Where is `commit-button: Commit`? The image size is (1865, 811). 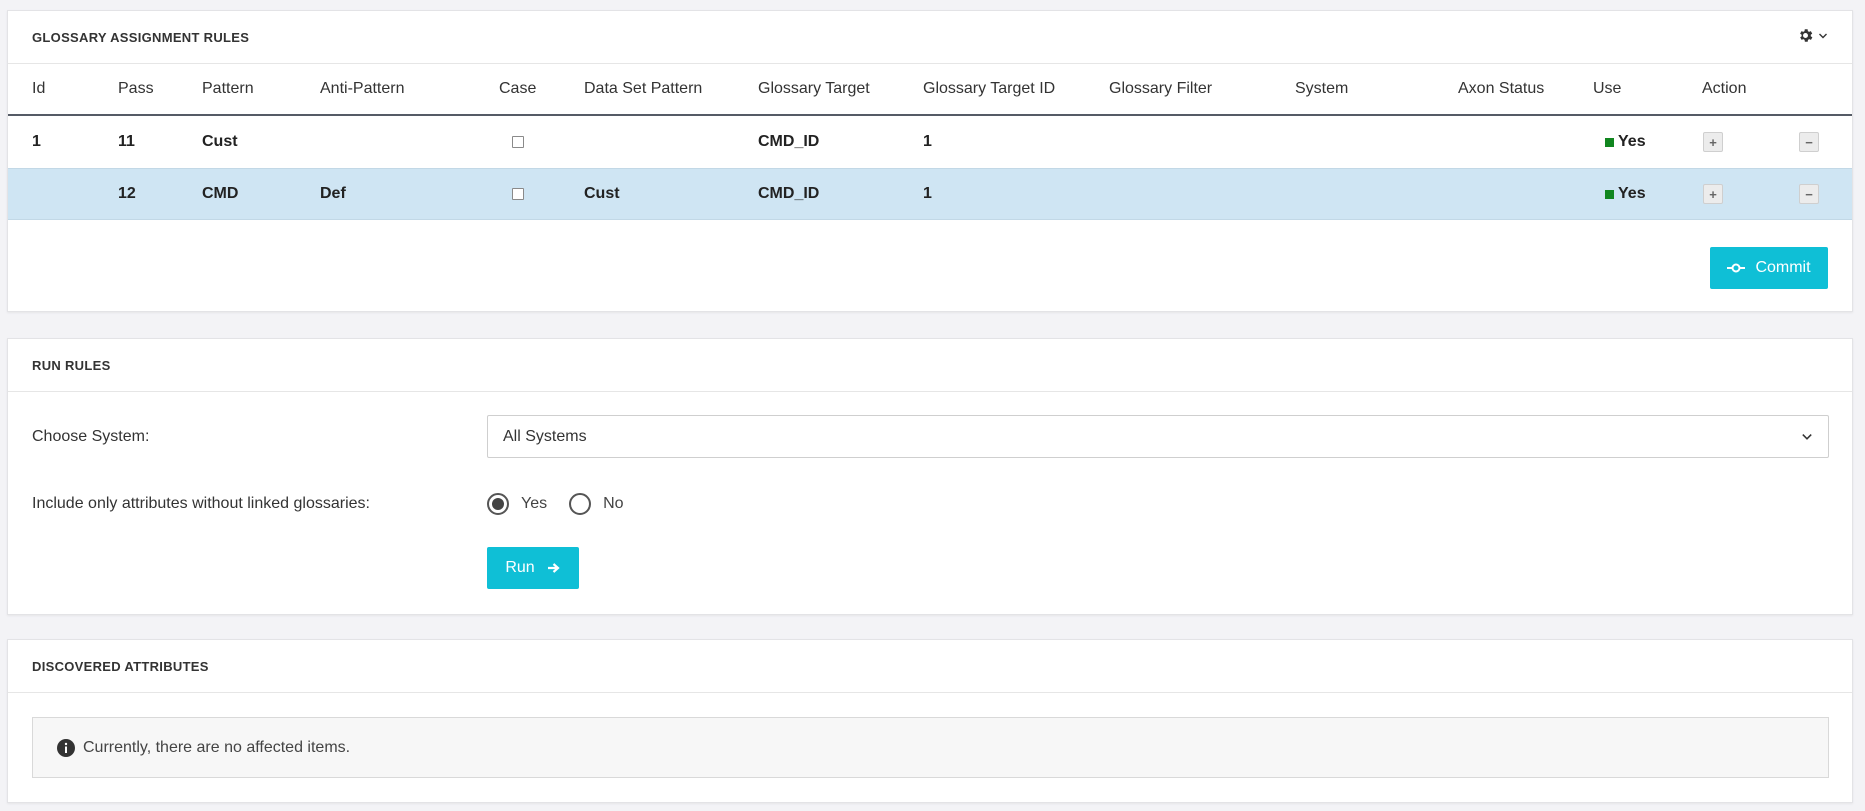
commit-button: Commit is located at coordinates (1769, 268).